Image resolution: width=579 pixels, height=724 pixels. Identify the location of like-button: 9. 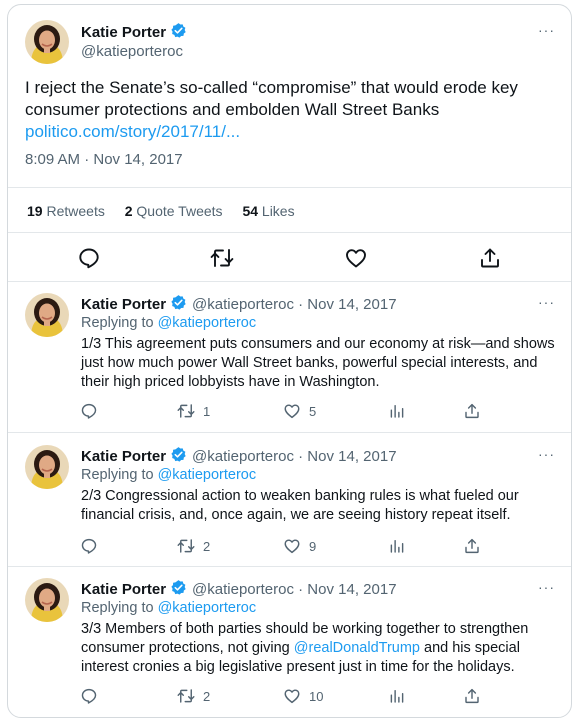
(299, 546).